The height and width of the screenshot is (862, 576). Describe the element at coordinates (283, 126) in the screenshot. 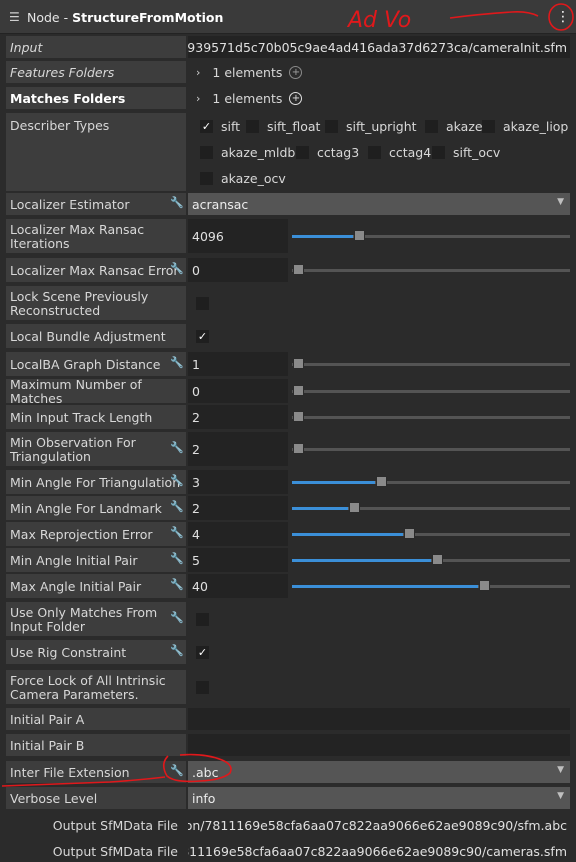

I see `describer-type-1: sift_float` at that location.